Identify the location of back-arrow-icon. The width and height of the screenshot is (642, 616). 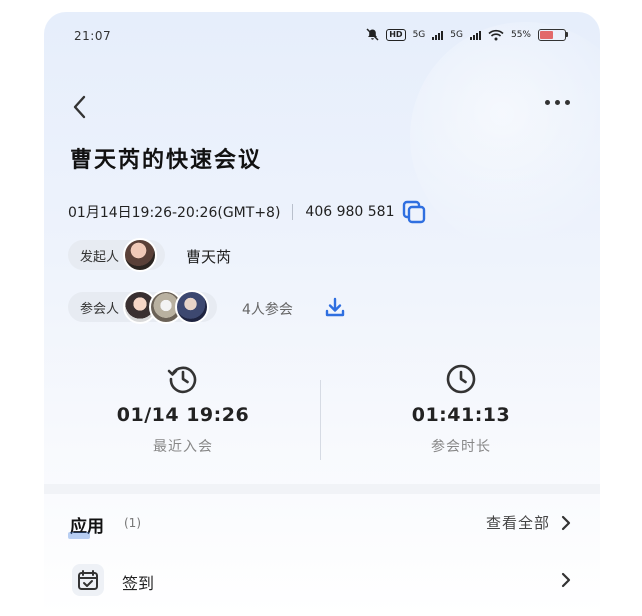
(80, 107).